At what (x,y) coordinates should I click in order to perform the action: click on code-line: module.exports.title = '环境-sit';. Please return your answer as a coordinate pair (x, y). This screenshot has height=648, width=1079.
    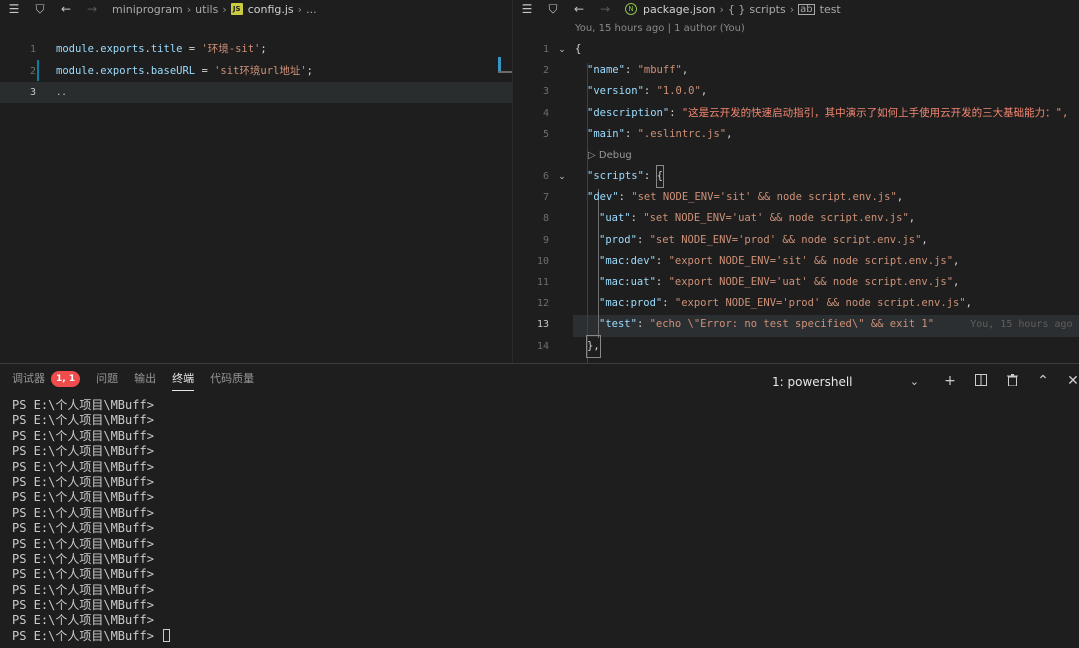
    Looking at the image, I should click on (161, 49).